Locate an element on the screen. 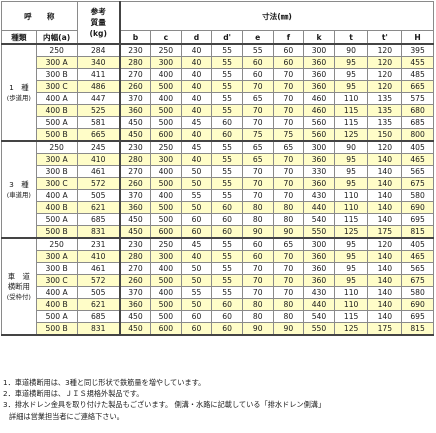 The height and width of the screenshot is (433, 436). category-label: 車 道 is located at coordinates (18, 276).